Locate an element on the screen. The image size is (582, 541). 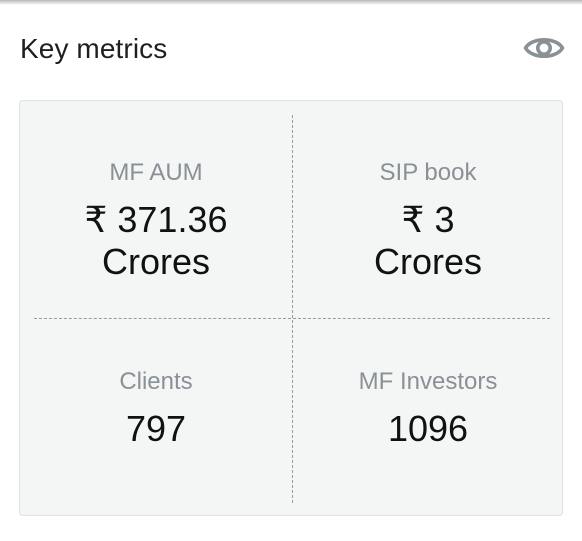
metric-sip-book: SIP book ₹ 3 Crores is located at coordinates (428, 220).